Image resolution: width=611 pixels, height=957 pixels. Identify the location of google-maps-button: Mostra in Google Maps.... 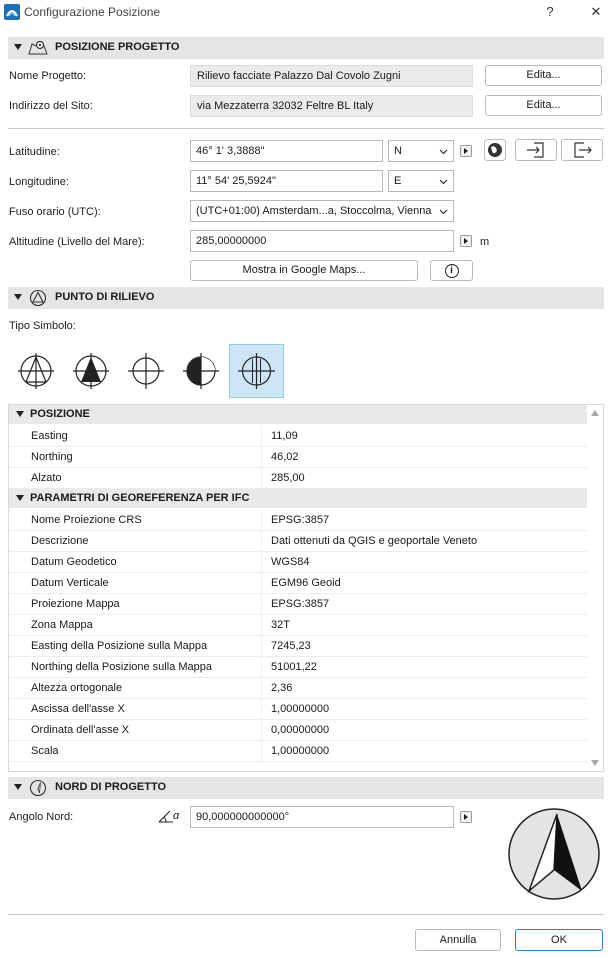
(304, 270).